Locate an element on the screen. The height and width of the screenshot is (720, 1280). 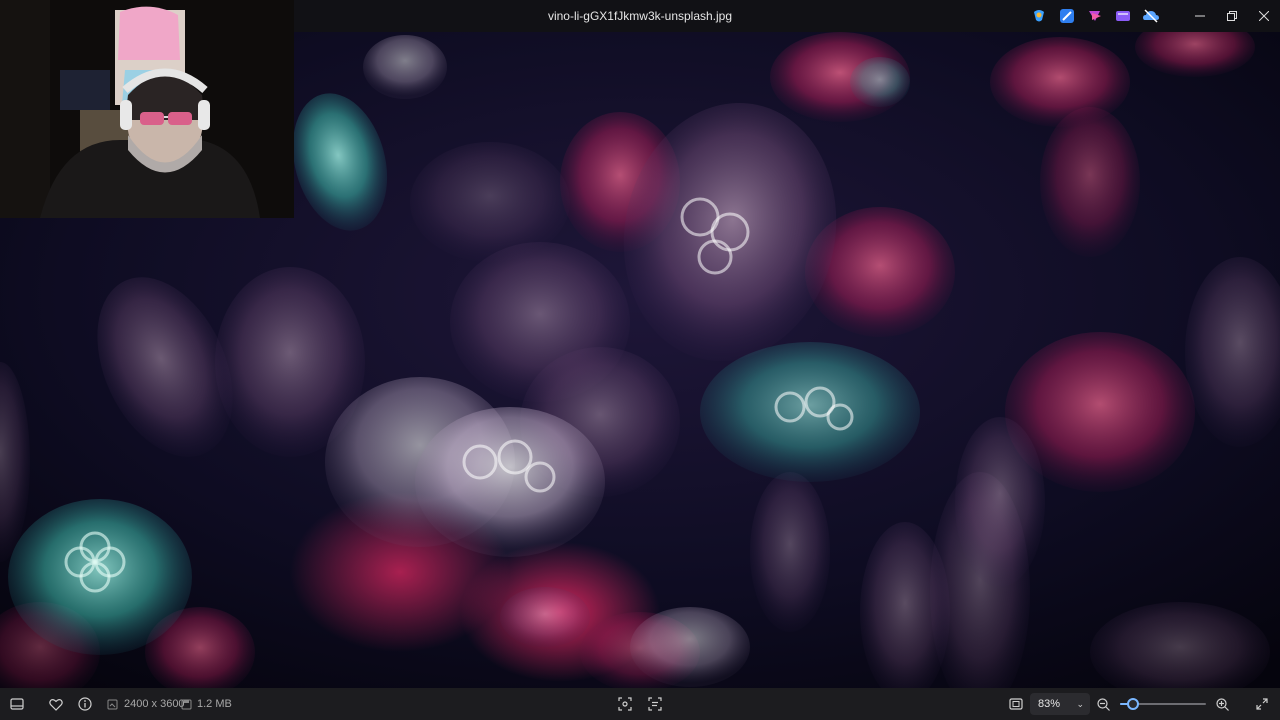
copilot-icon is located at coordinates (1039, 16).